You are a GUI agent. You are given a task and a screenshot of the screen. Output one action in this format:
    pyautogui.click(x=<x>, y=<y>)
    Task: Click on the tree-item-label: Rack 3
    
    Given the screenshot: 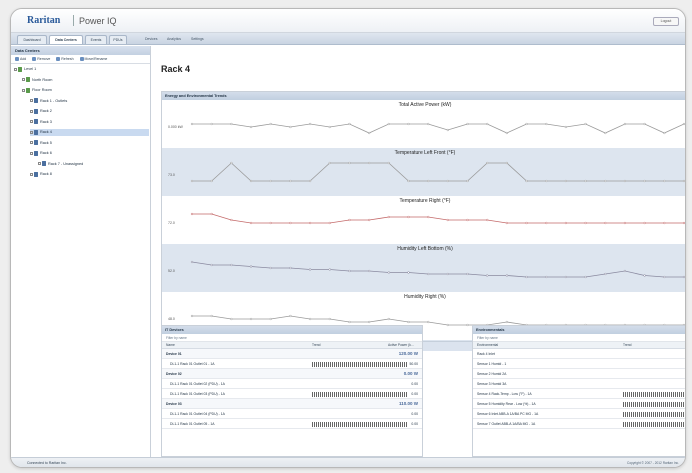 What is the action you would take?
    pyautogui.click(x=46, y=121)
    